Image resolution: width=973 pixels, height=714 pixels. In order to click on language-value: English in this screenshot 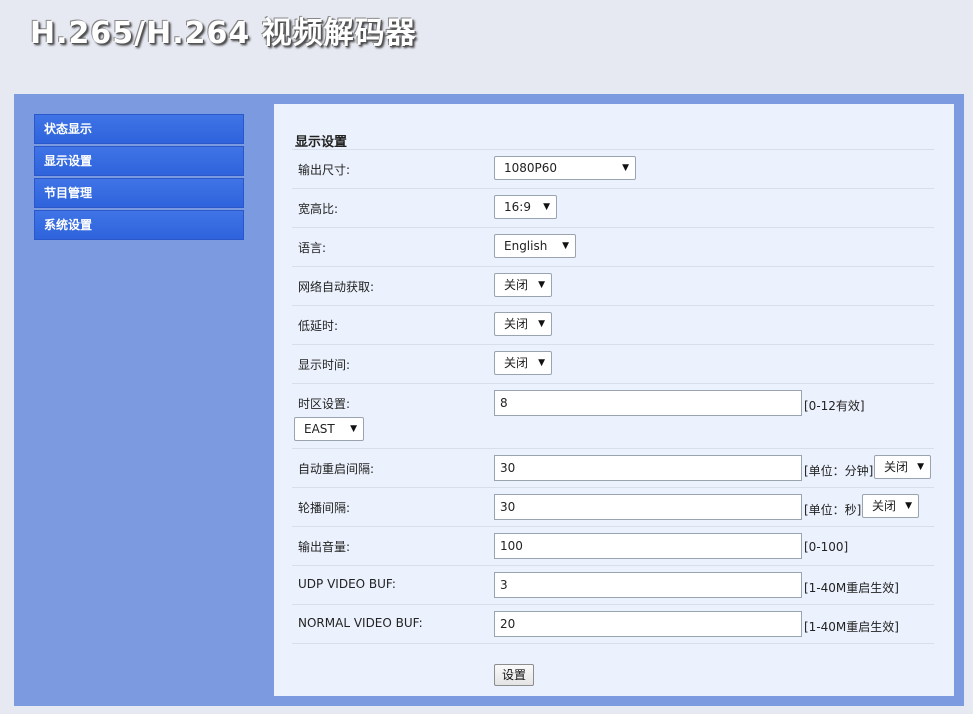, I will do `click(526, 246)`.